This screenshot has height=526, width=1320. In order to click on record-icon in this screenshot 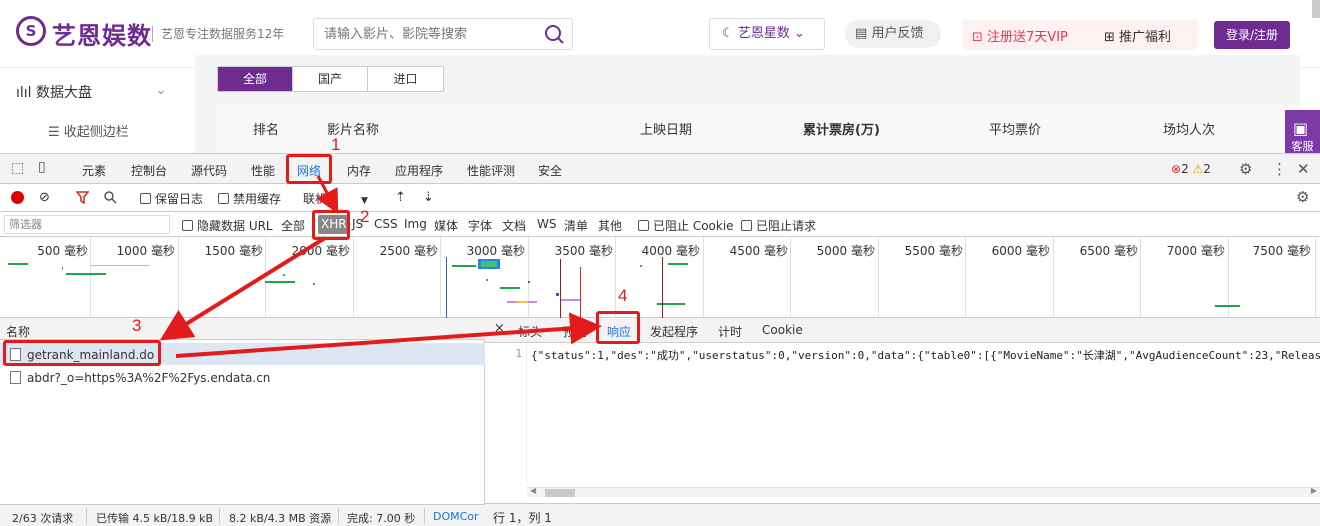, I will do `click(17, 197)`.